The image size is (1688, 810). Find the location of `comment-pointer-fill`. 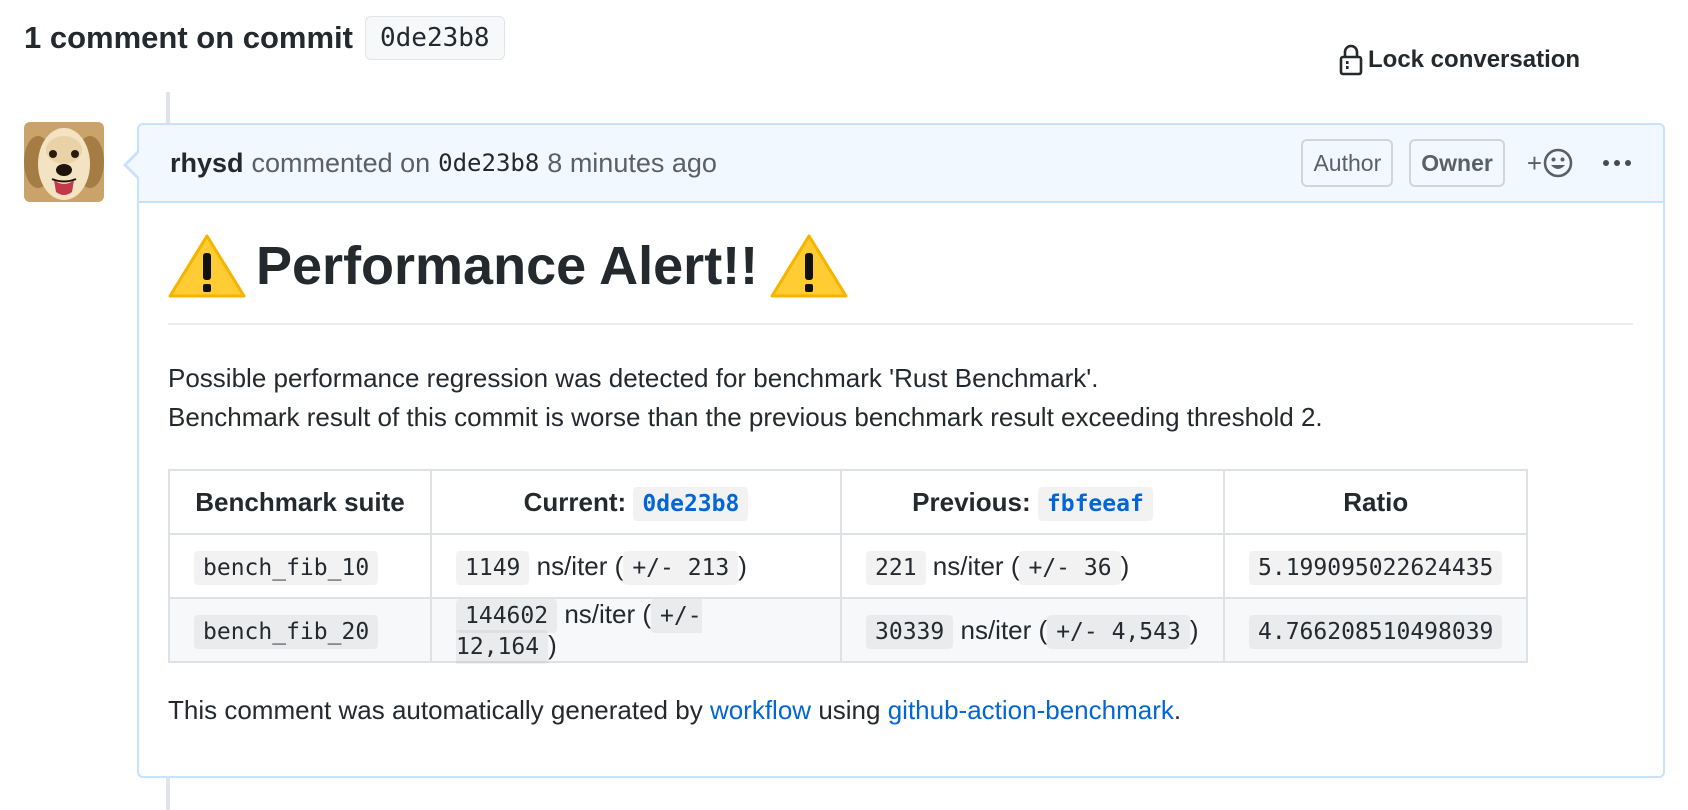

comment-pointer-fill is located at coordinates (133, 165).